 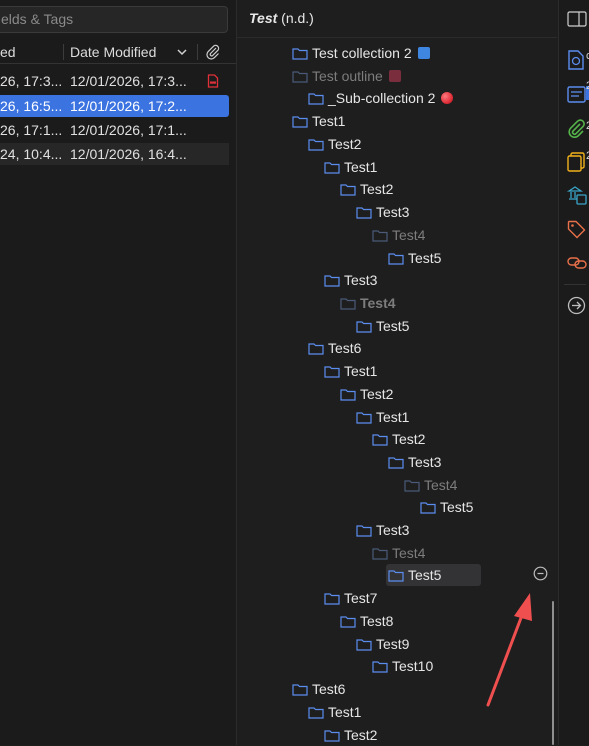 I want to click on search-input: elds & Tags, so click(x=114, y=19).